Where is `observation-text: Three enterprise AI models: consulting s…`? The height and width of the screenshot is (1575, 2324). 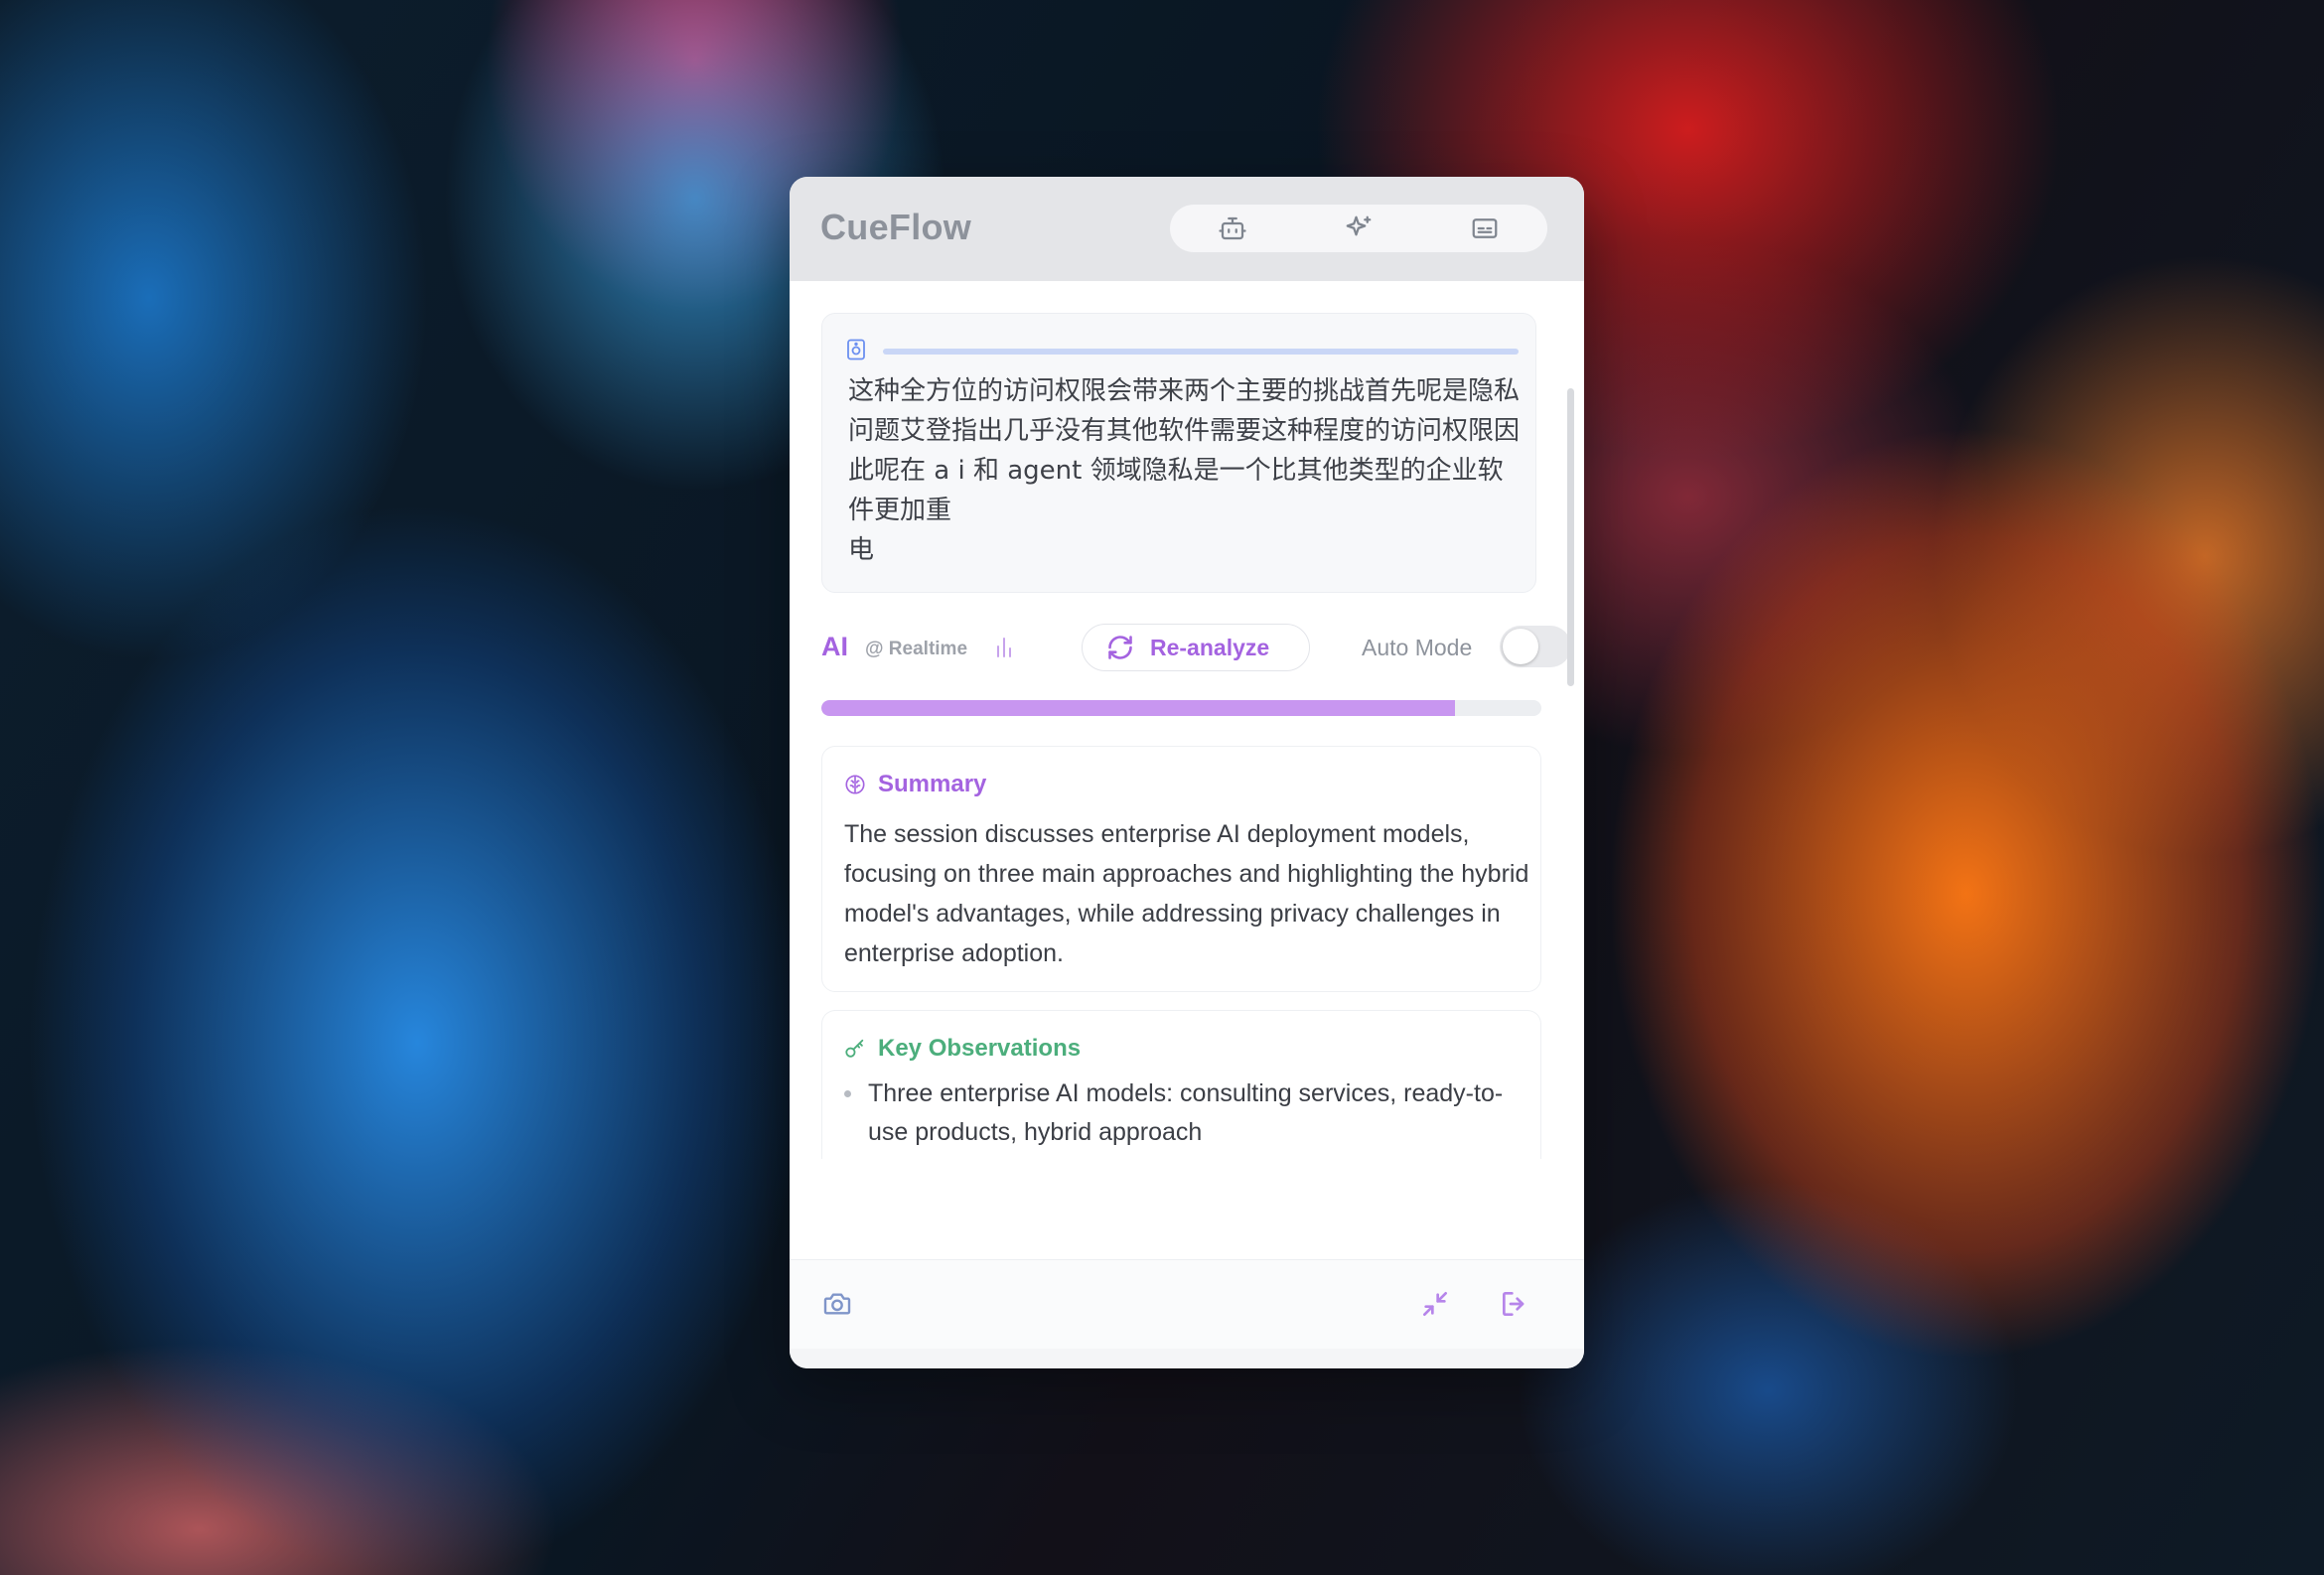
observation-text: Three enterprise AI models: consulting s… is located at coordinates (1186, 1113).